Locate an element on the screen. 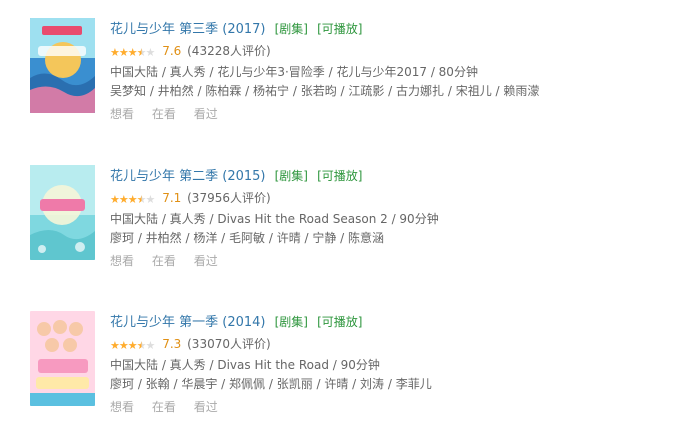 Image resolution: width=698 pixels, height=435 pixels. rating-votes: (33070人评价) is located at coordinates (229, 344).